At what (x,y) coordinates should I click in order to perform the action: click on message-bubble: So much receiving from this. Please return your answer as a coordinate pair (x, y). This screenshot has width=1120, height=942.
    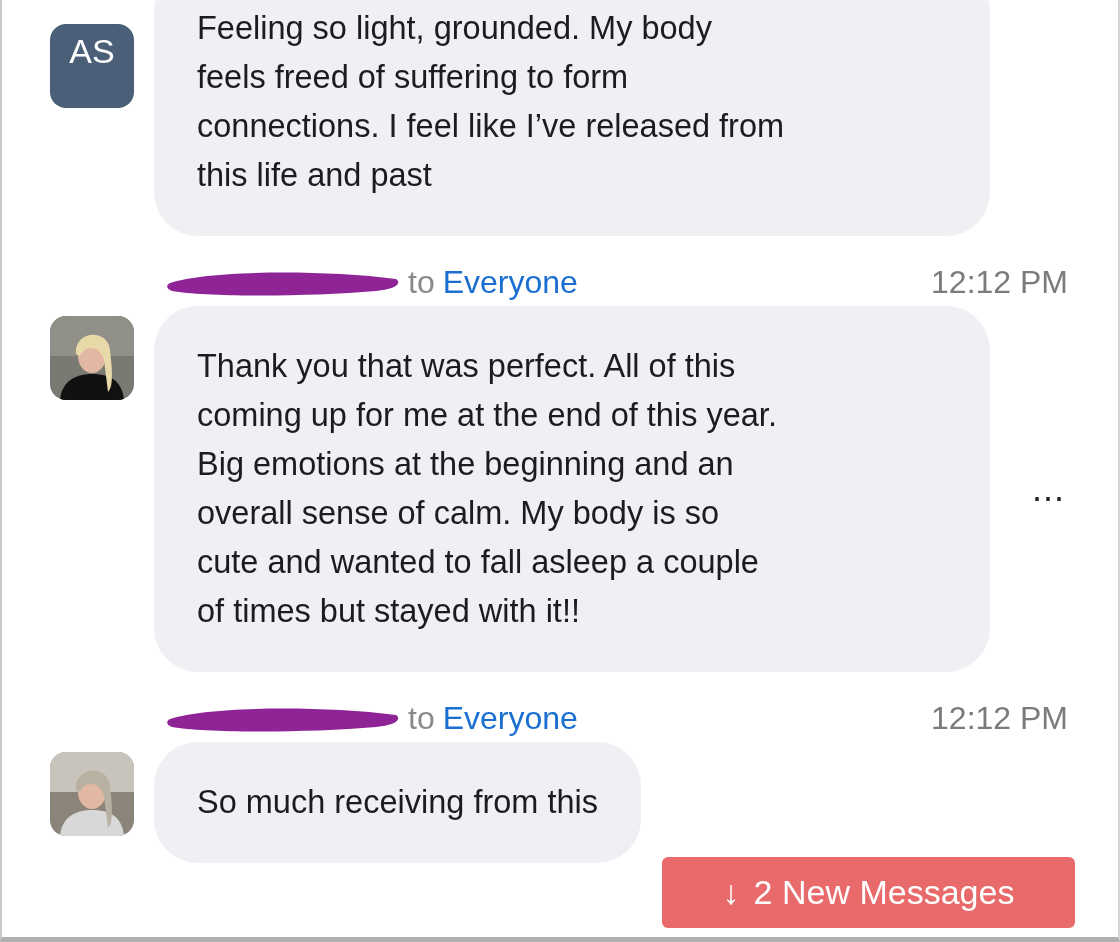
    Looking at the image, I should click on (397, 802).